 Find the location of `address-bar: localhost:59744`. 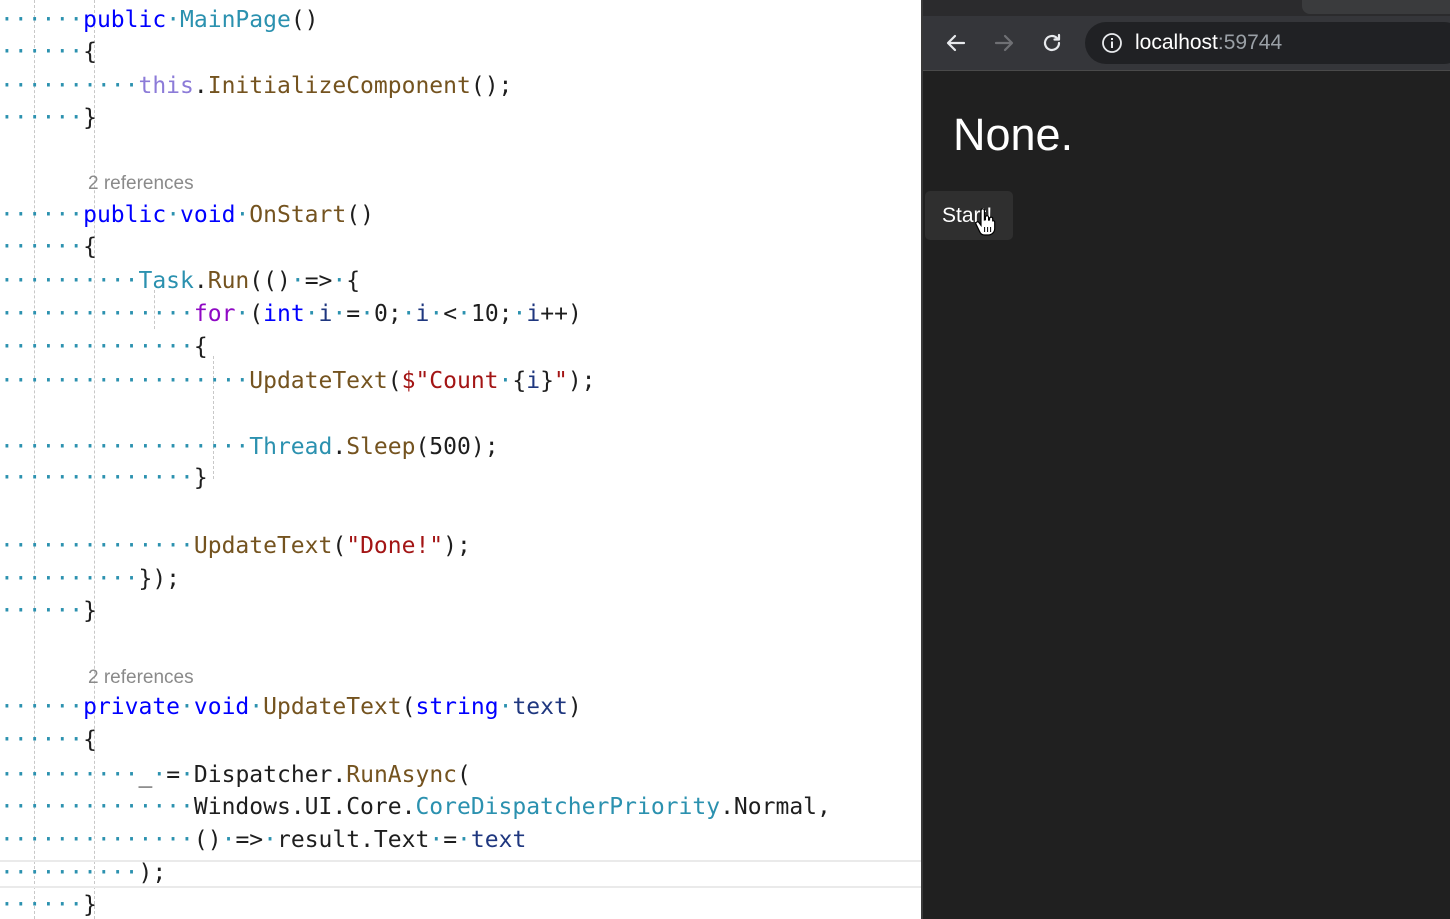

address-bar: localhost:59744 is located at coordinates (1267, 43).